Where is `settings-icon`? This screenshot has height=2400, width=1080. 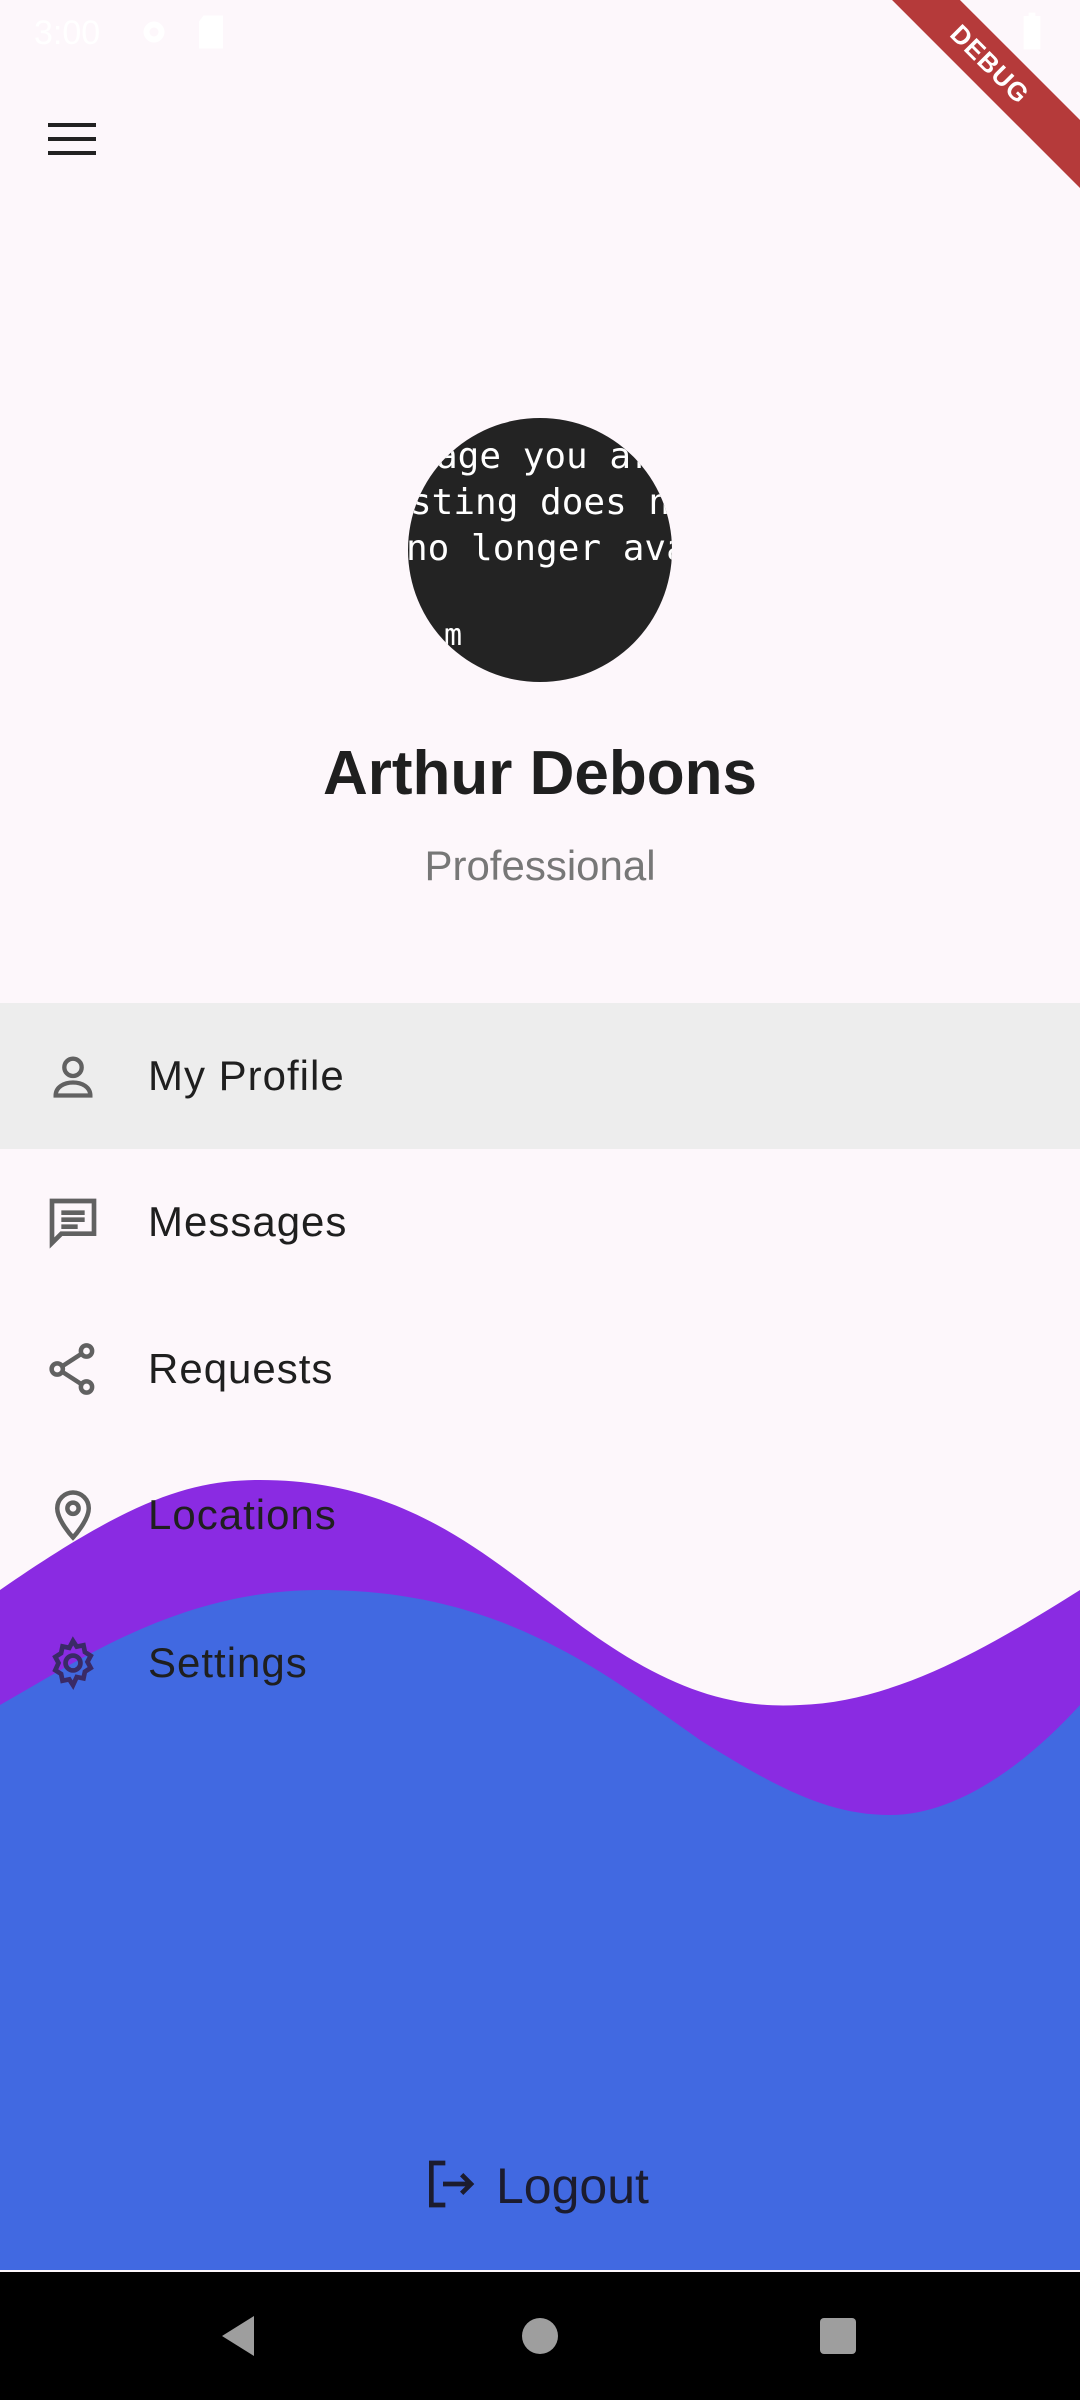 settings-icon is located at coordinates (154, 34).